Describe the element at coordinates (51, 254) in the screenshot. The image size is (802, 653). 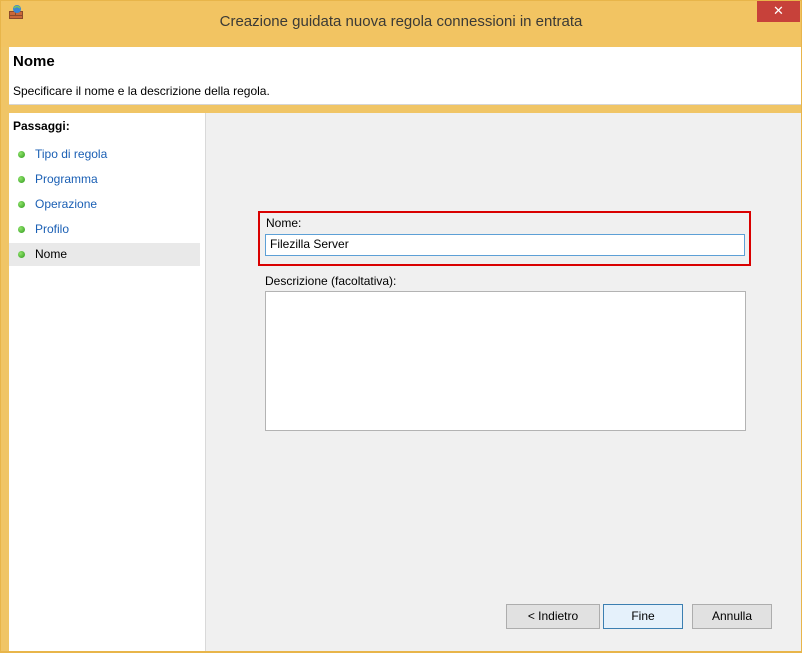
I see `step-label: Nome` at that location.